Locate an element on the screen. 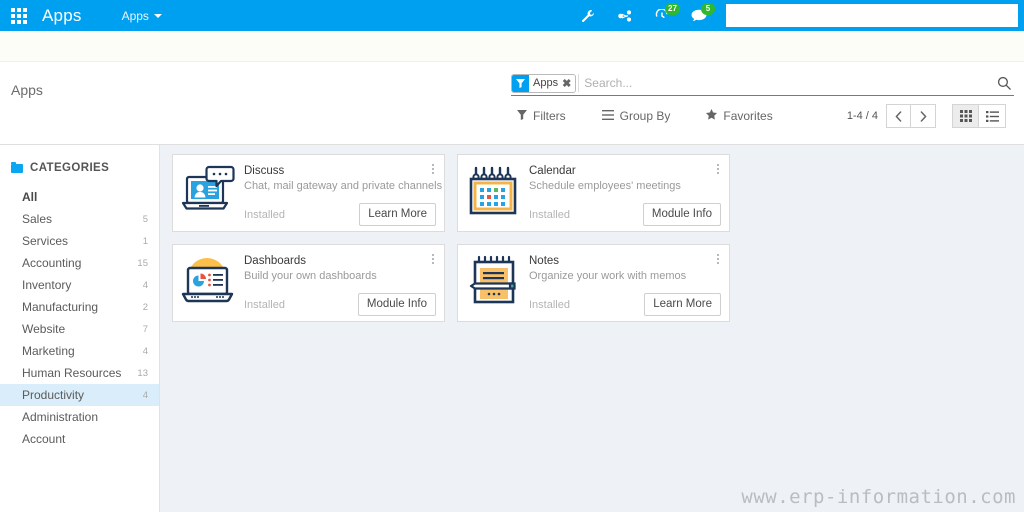 This screenshot has height=512, width=1024. chevron-right-icon is located at coordinates (923, 116).